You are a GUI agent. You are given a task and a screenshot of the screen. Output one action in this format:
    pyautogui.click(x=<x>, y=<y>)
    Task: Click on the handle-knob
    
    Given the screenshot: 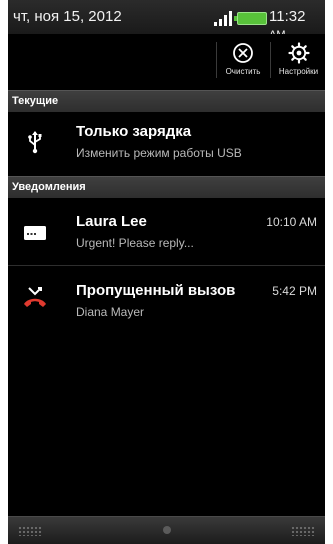 What is the action you would take?
    pyautogui.click(x=167, y=530)
    